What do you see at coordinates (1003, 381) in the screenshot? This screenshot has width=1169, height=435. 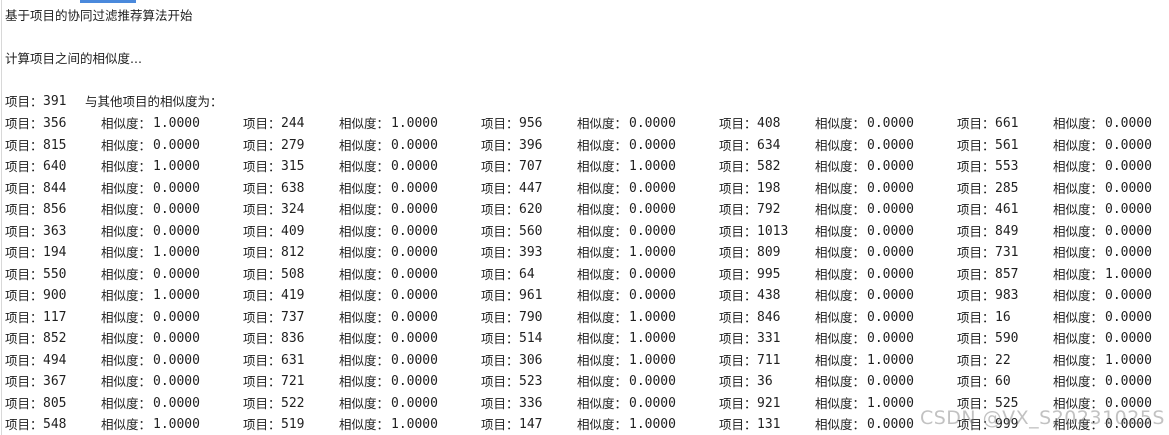 I see `item-id: 60` at bounding box center [1003, 381].